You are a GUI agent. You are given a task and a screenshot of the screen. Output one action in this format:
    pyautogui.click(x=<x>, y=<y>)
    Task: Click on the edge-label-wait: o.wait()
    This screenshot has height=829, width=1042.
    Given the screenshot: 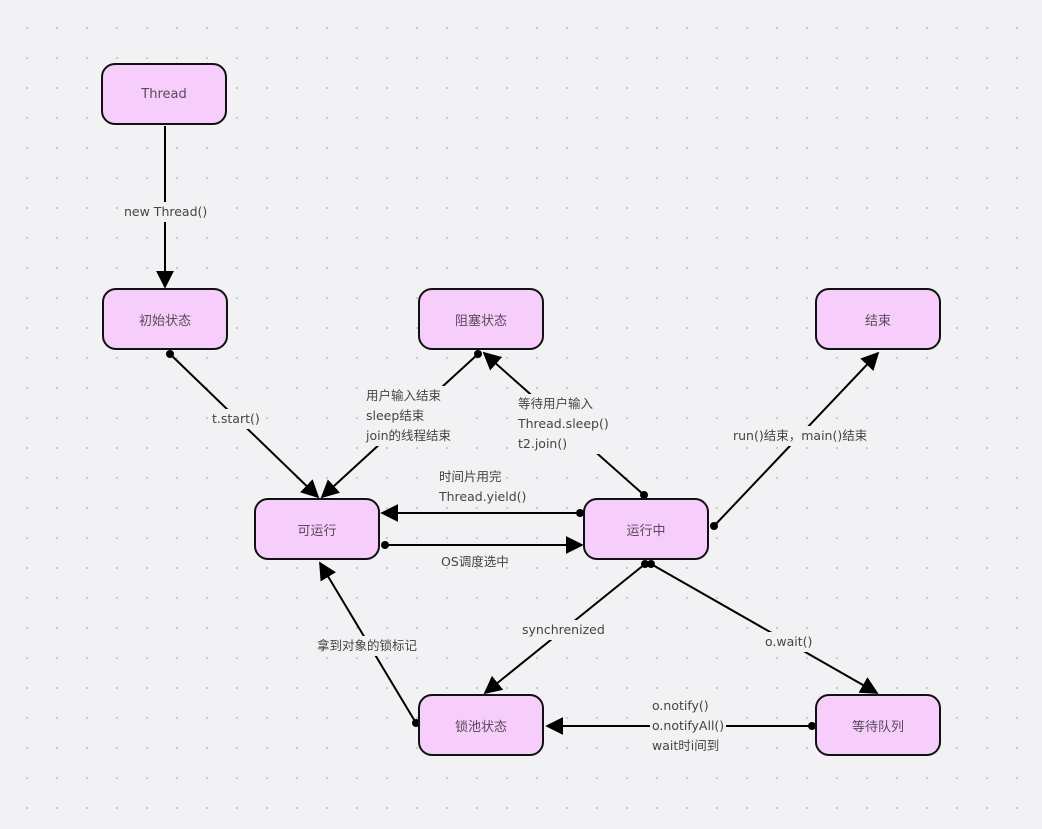 What is the action you would take?
    pyautogui.click(x=789, y=642)
    